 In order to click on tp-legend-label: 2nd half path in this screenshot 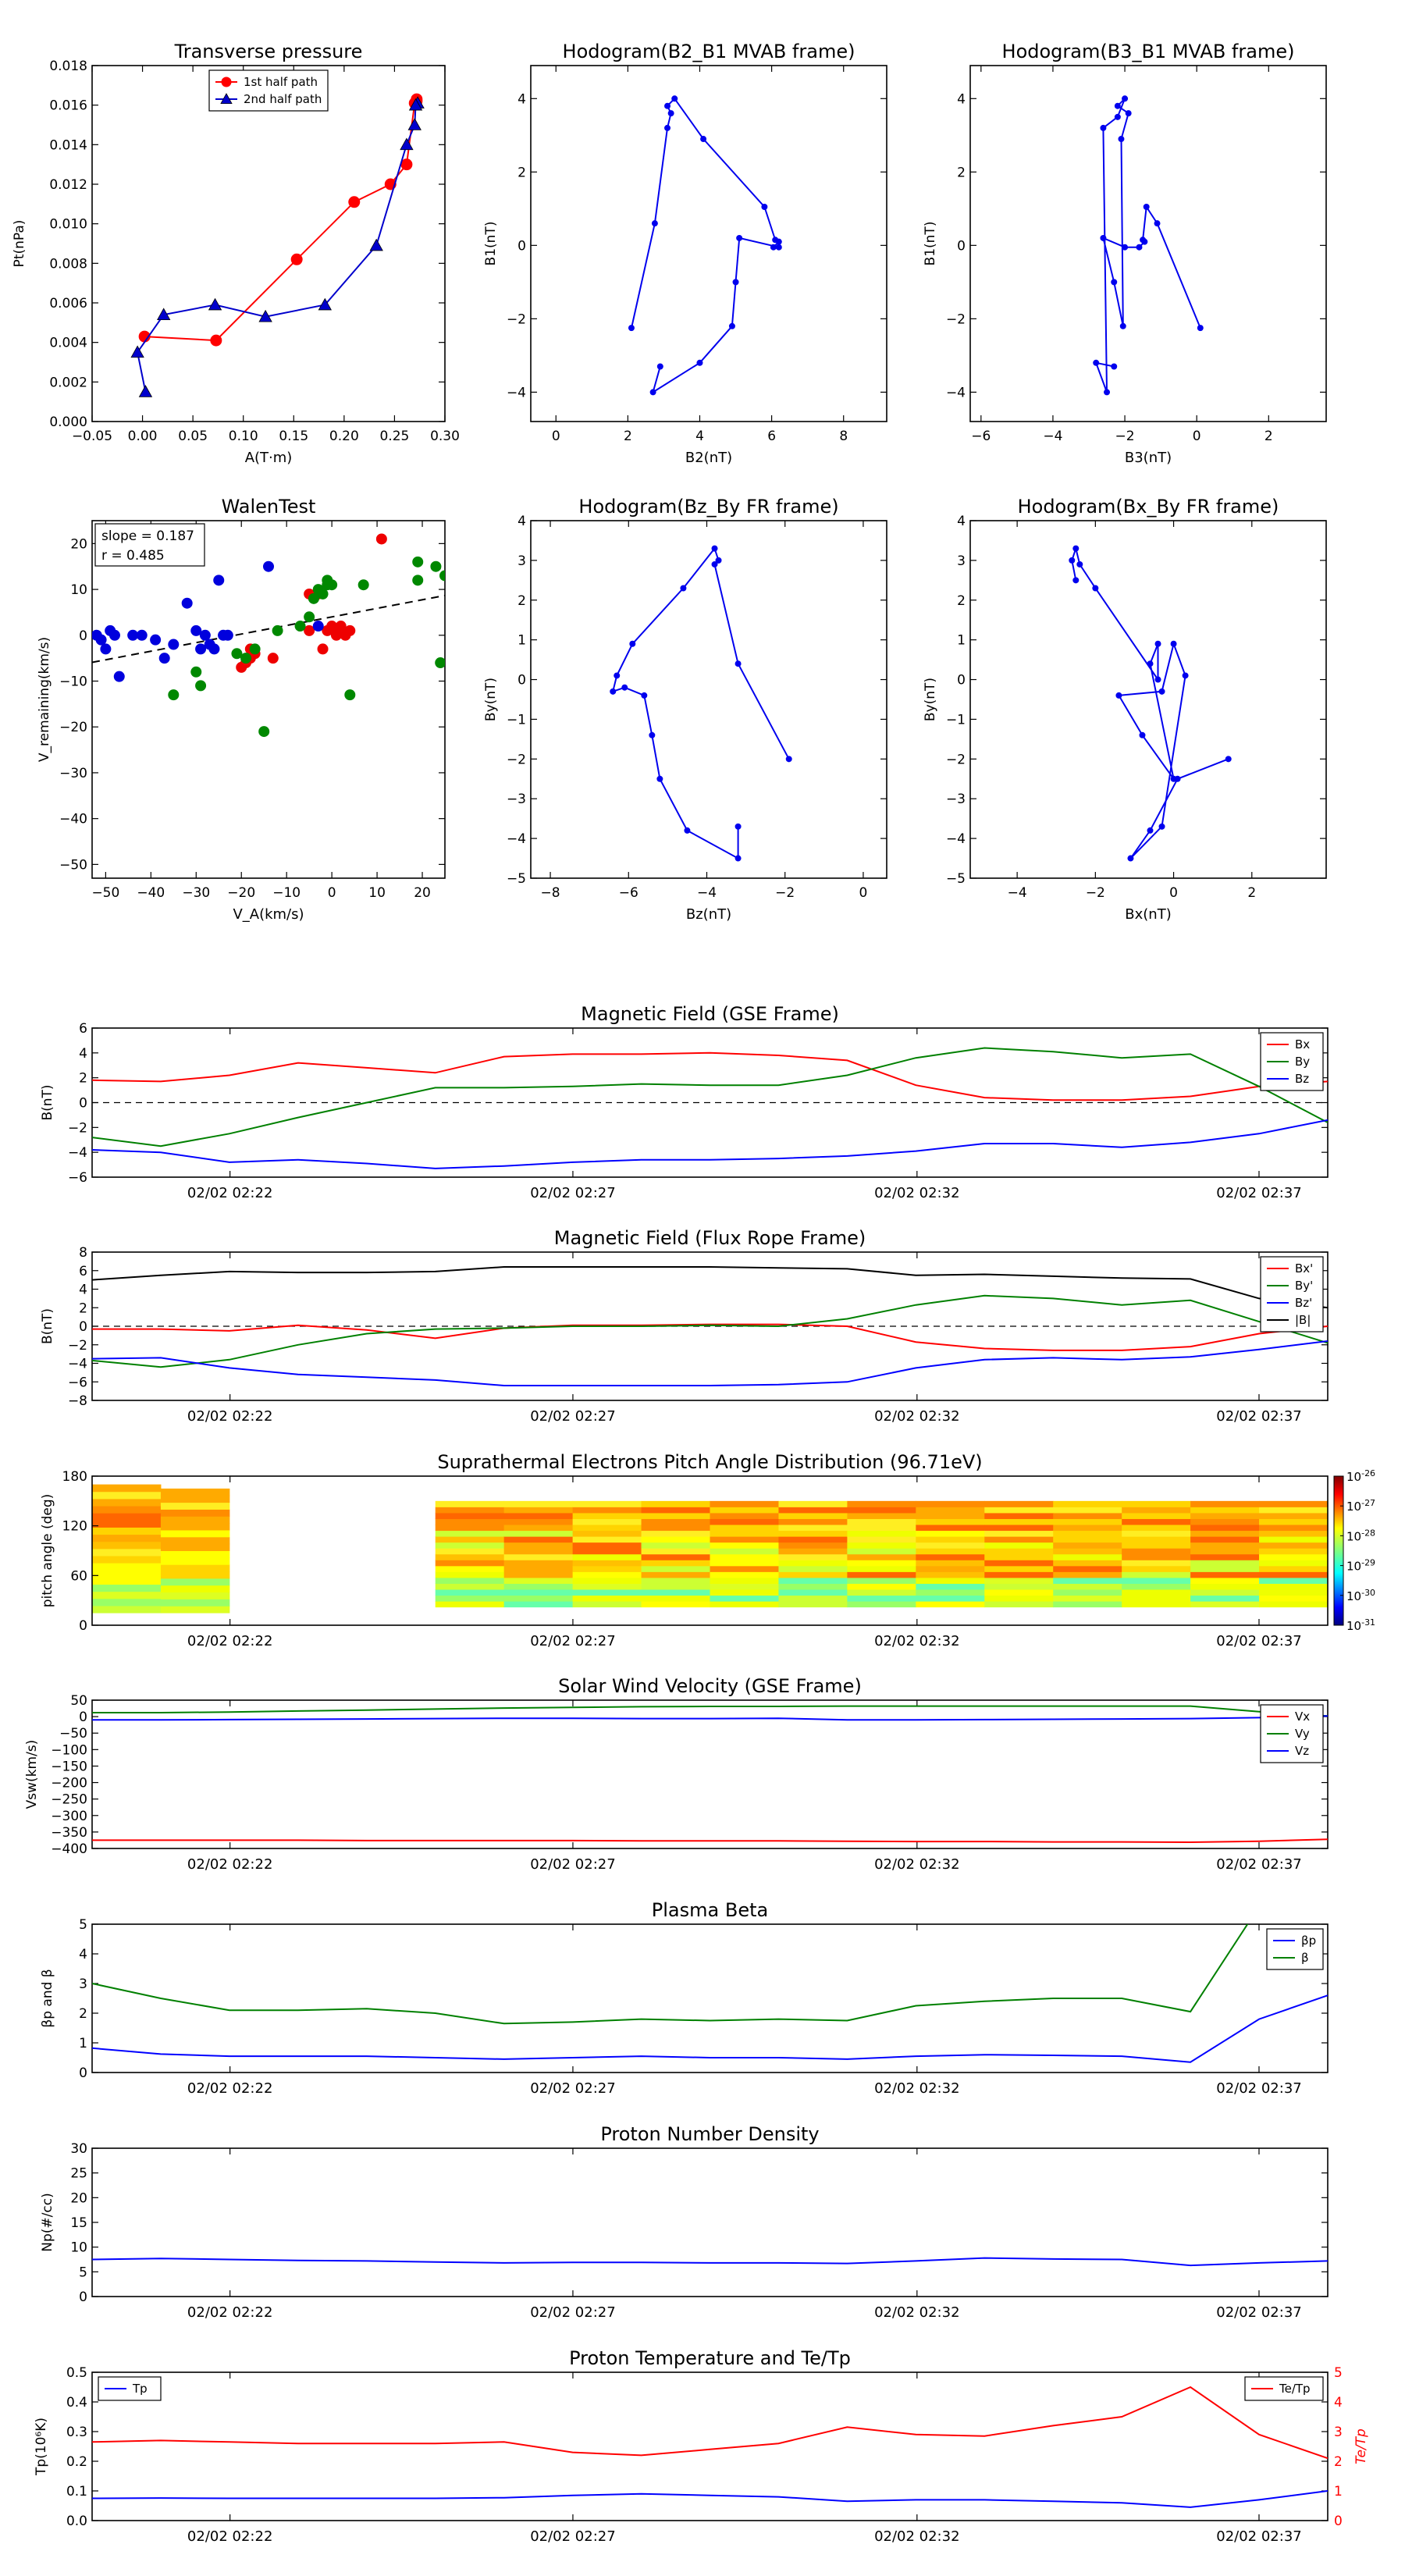, I will do `click(283, 99)`.